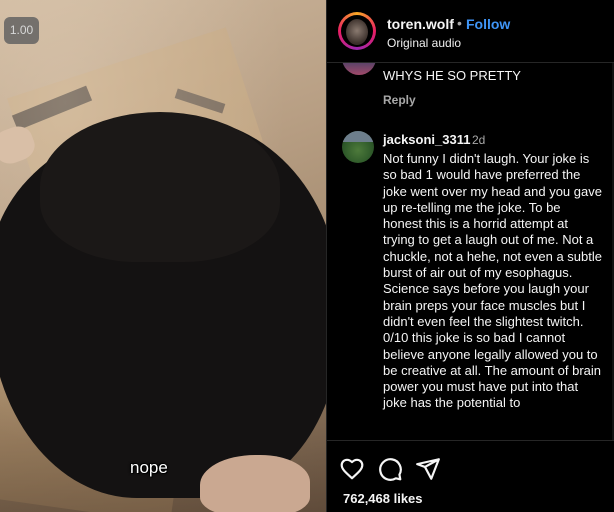 The image size is (614, 512). What do you see at coordinates (358, 147) in the screenshot?
I see `commenter-avatar` at bounding box center [358, 147].